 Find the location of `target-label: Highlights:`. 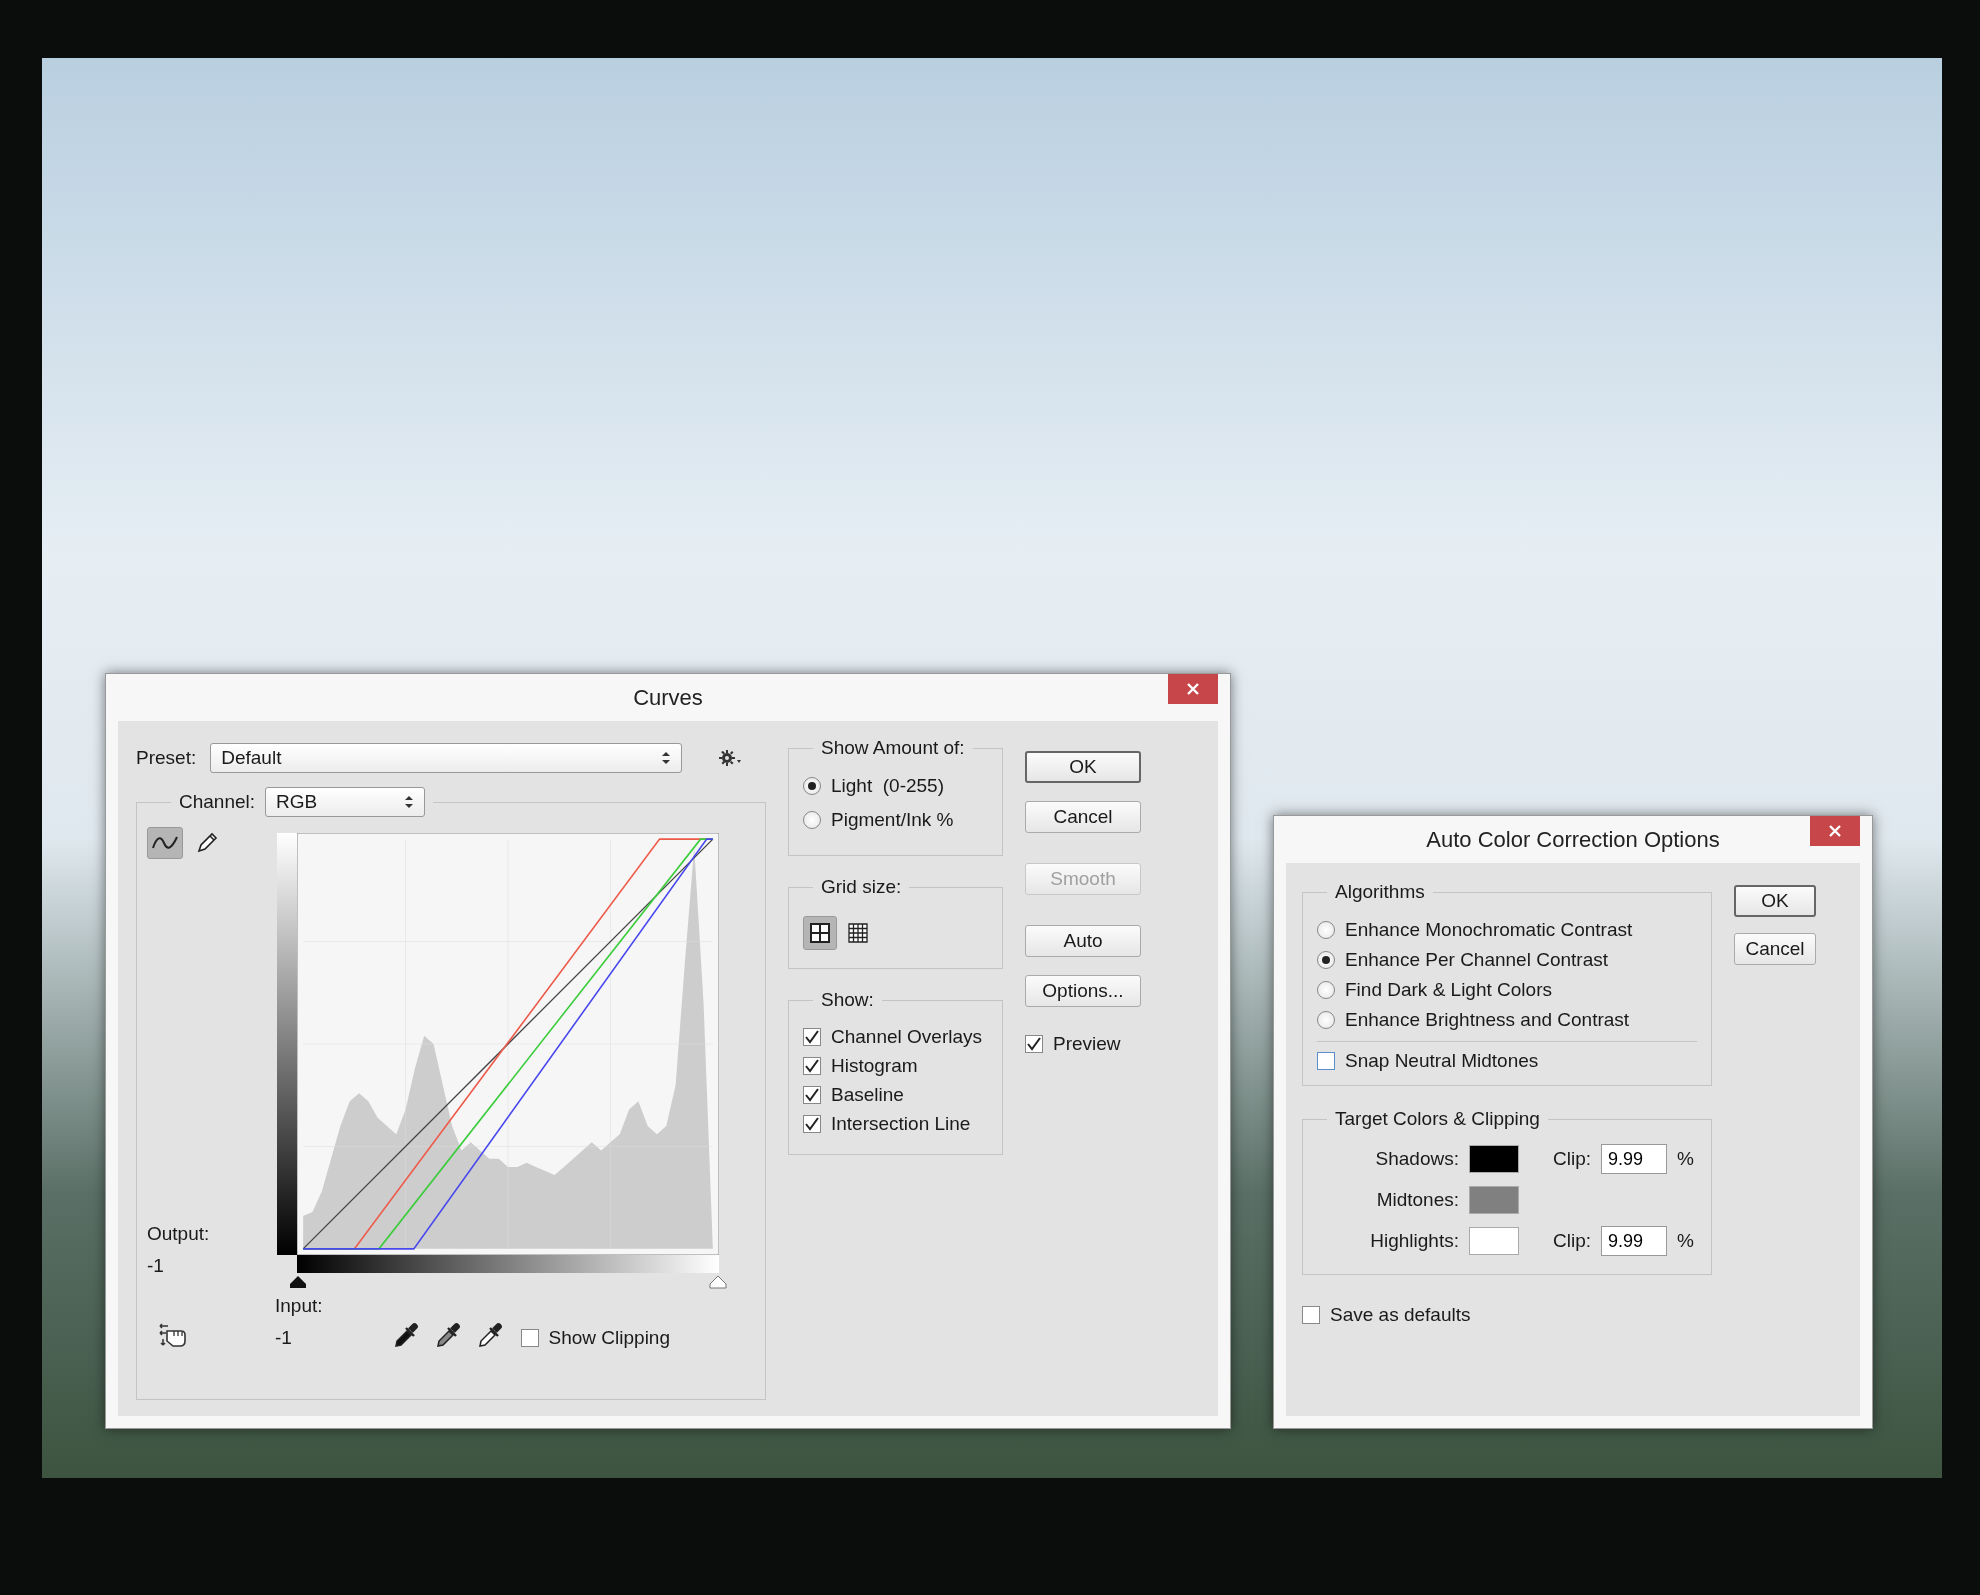

target-label: Highlights: is located at coordinates (1414, 1241).